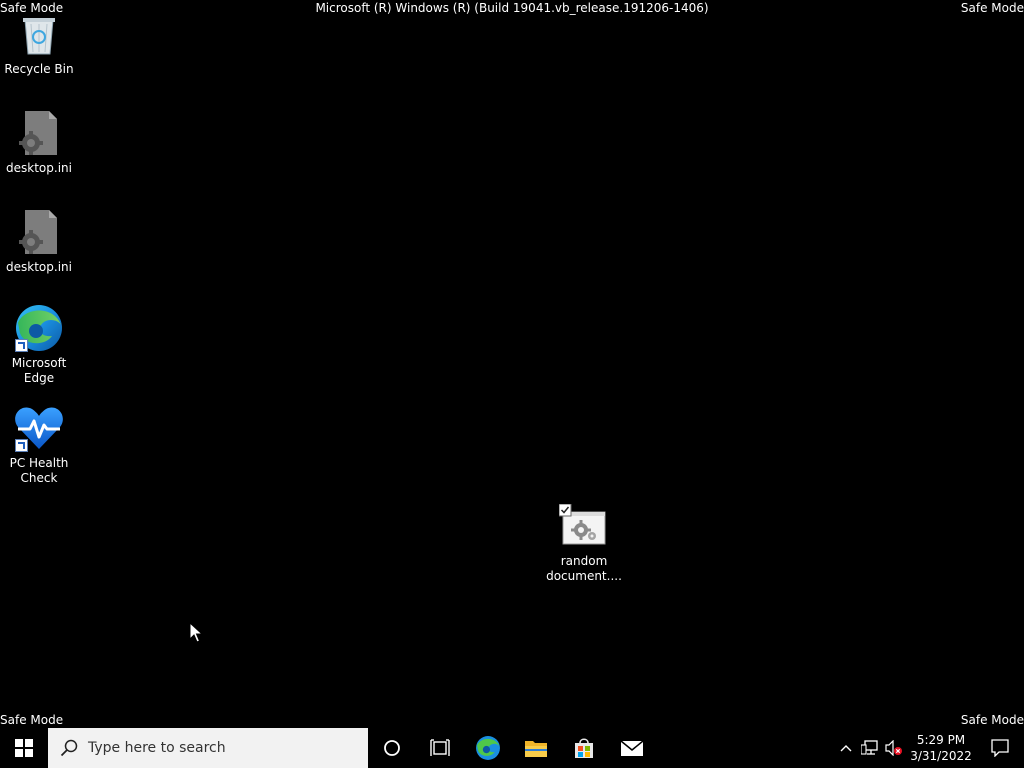  I want to click on taskbar-file-explorer-button, so click(536, 748).